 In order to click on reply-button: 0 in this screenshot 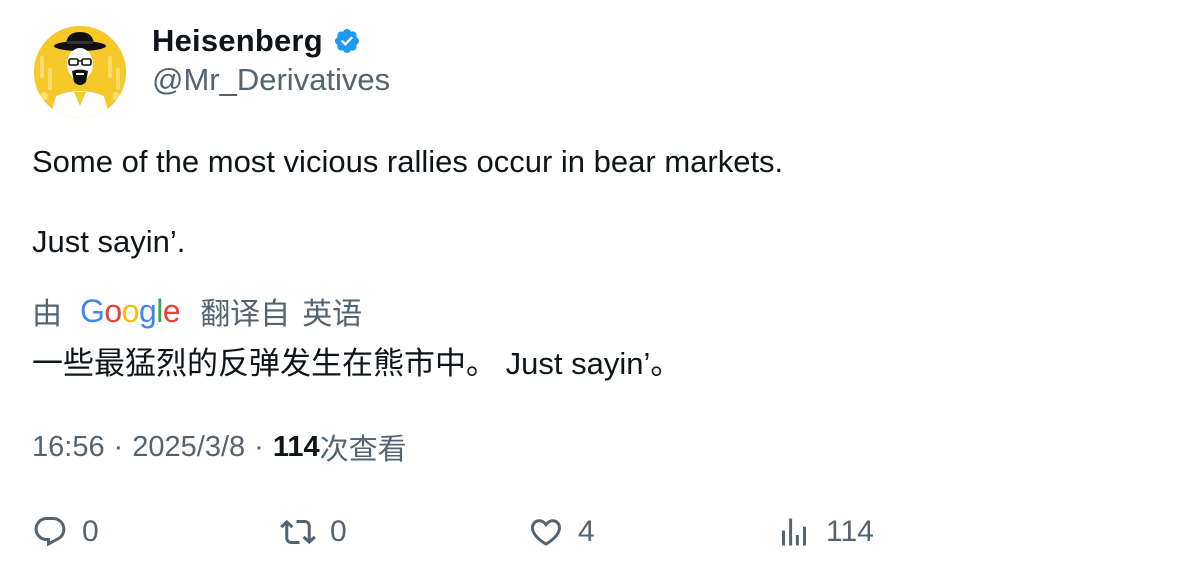, I will do `click(65, 532)`.